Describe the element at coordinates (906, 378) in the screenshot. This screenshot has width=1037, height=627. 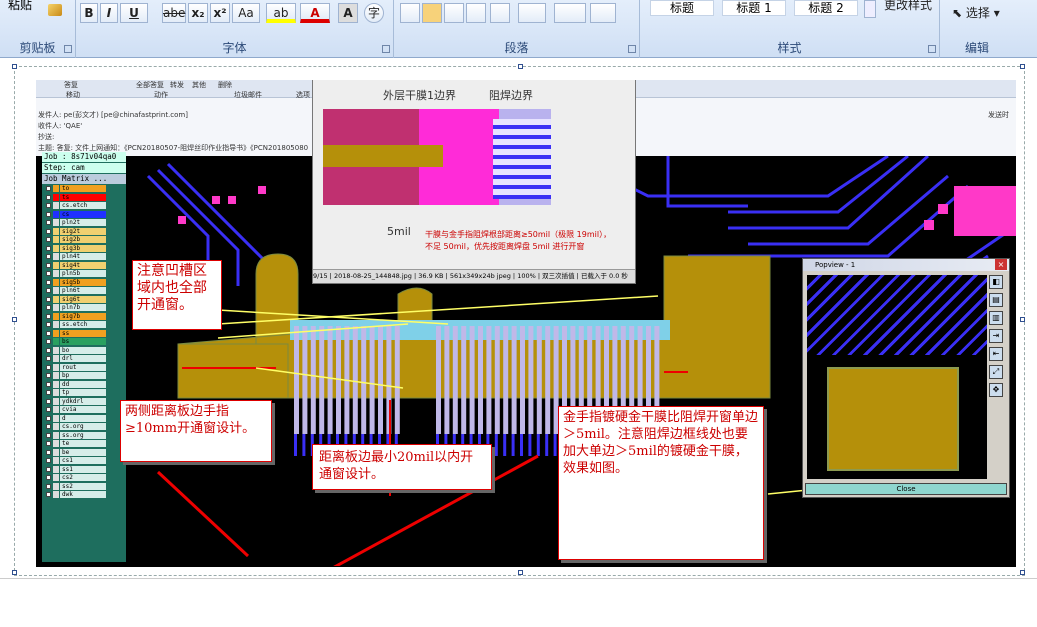
I see `popview-window: Popview - 1 × ◧ ▤ ▥ ⇥ ⇤ ⤢ ✥ Close` at that location.